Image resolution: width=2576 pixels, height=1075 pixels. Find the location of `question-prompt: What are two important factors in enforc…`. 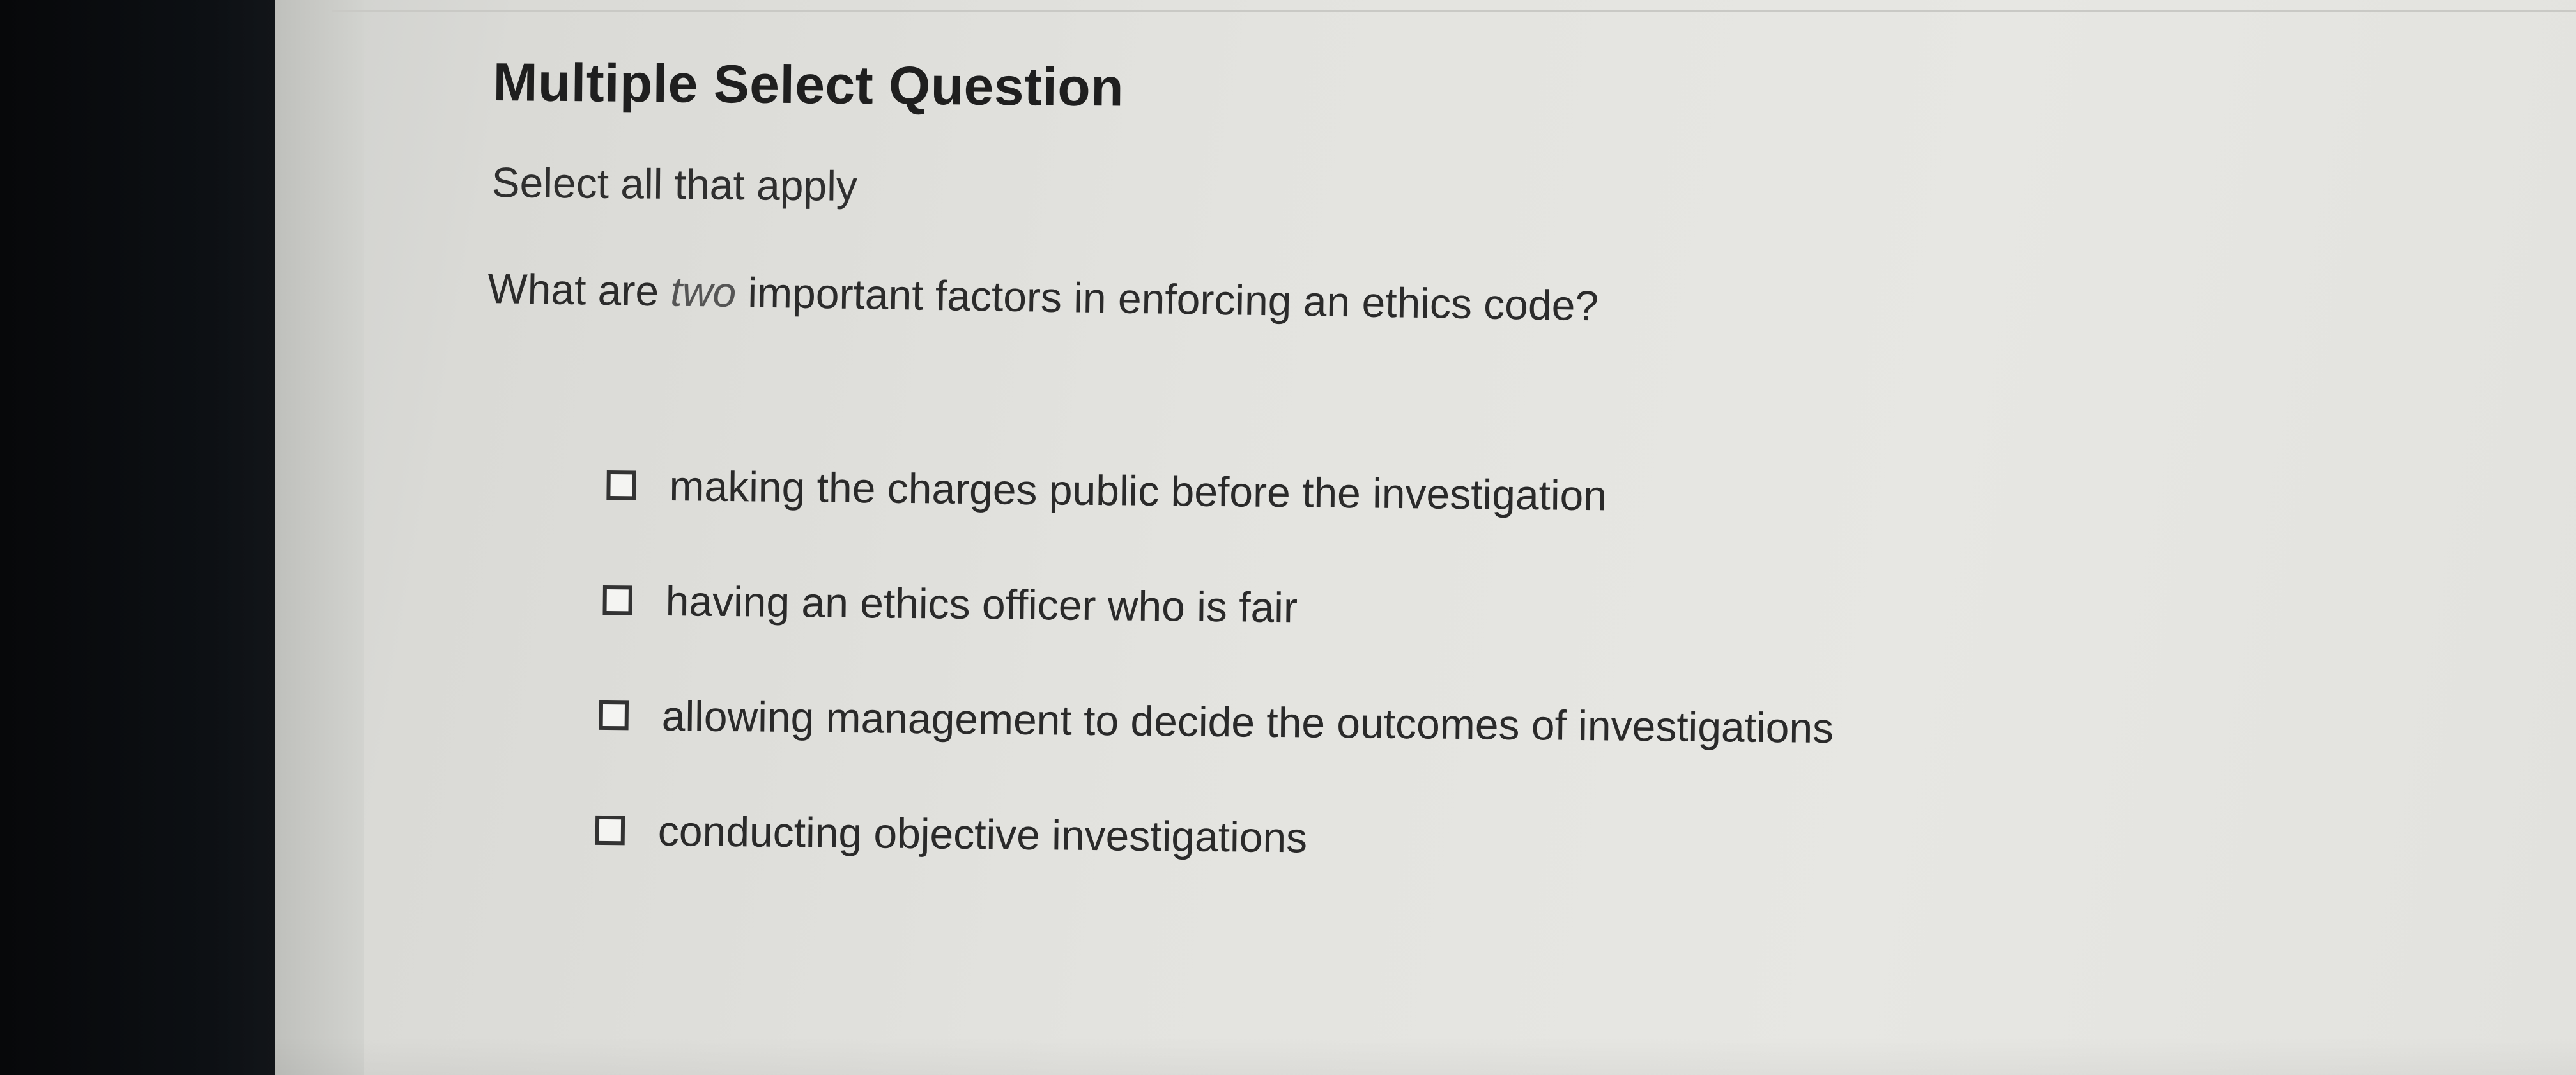

question-prompt: What are two important factors in enforc… is located at coordinates (1416, 303).